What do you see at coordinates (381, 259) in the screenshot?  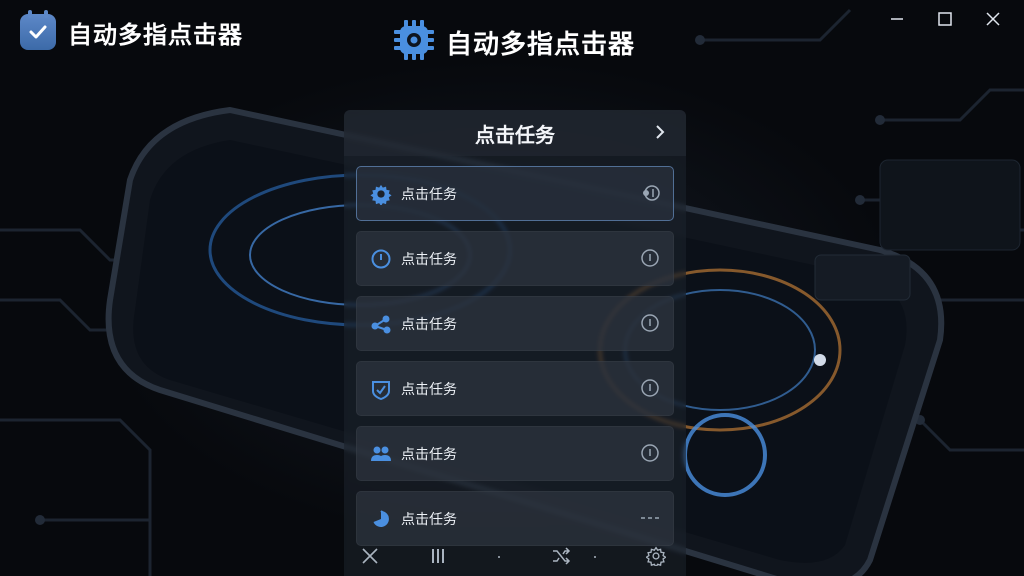 I see `clock-icon` at bounding box center [381, 259].